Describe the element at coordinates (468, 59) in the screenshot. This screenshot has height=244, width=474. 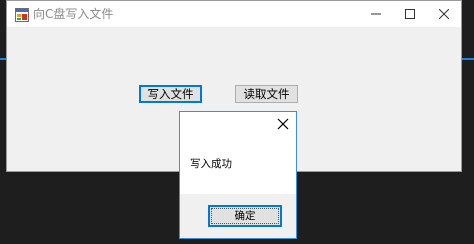
I see `desktop-accent-line` at that location.